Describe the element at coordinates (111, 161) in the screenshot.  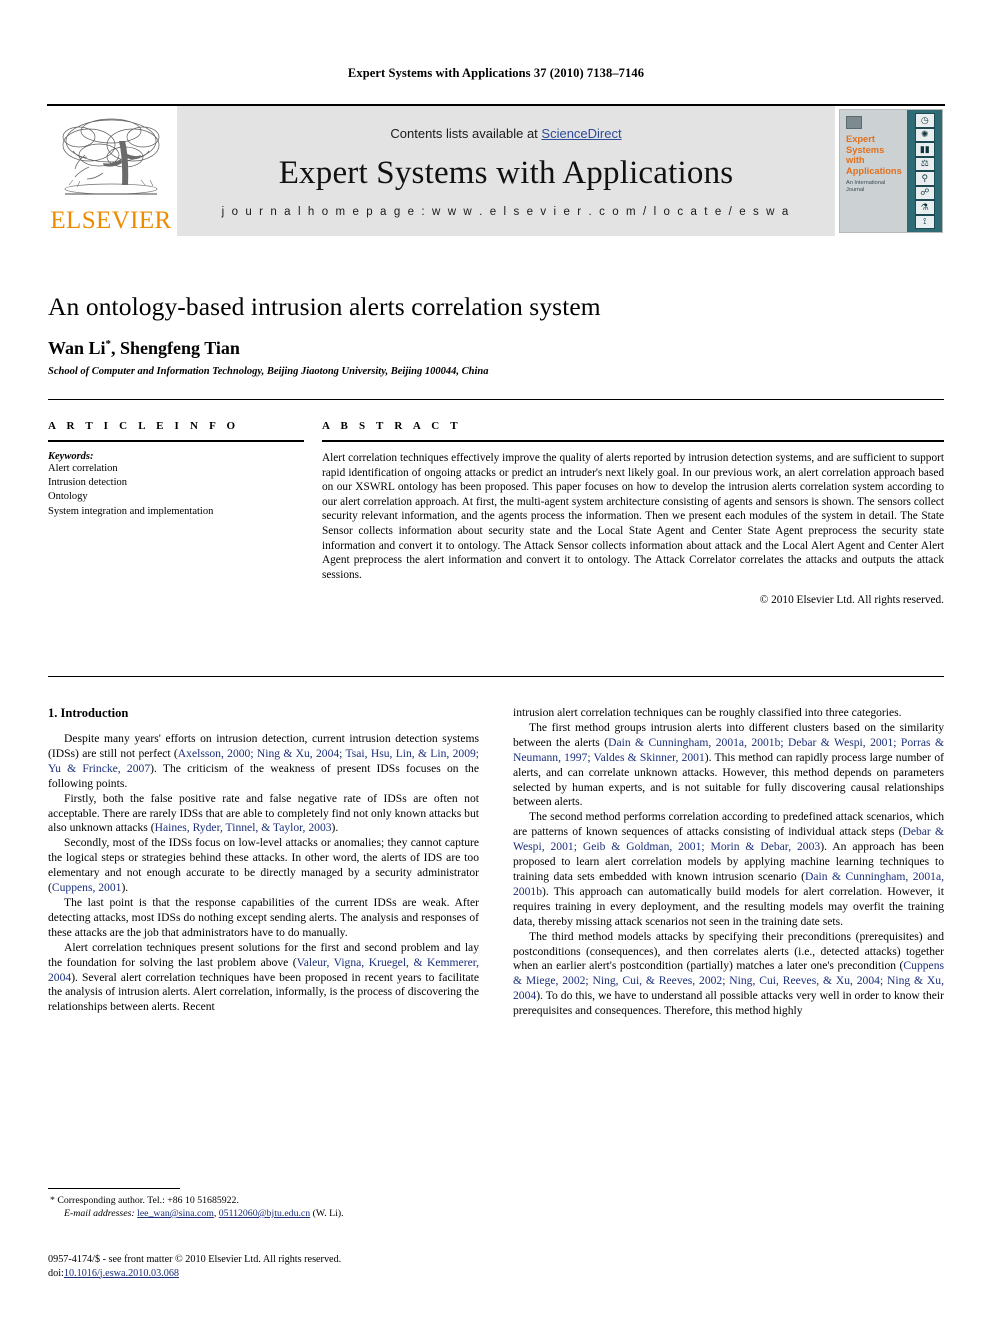
I see `elsevier-tree-icon` at that location.